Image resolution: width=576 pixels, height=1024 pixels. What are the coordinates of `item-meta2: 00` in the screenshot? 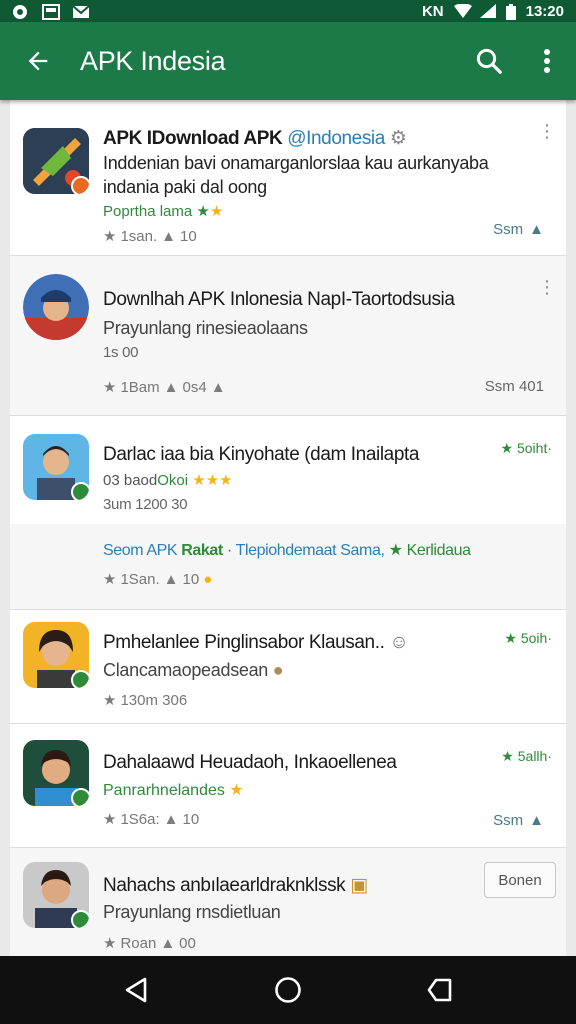 It's located at (187, 943).